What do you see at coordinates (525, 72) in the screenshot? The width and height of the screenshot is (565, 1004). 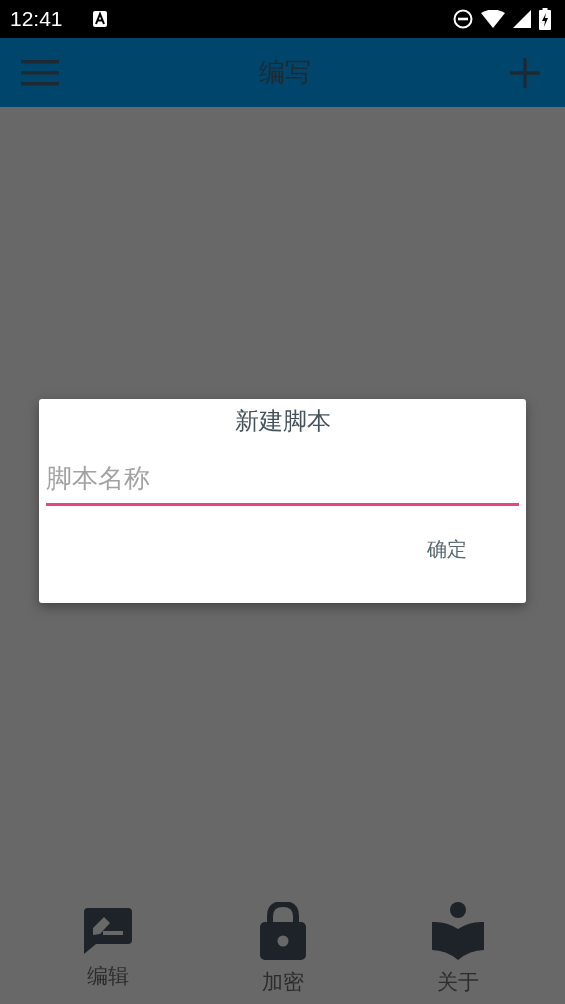 I see `add-icon` at bounding box center [525, 72].